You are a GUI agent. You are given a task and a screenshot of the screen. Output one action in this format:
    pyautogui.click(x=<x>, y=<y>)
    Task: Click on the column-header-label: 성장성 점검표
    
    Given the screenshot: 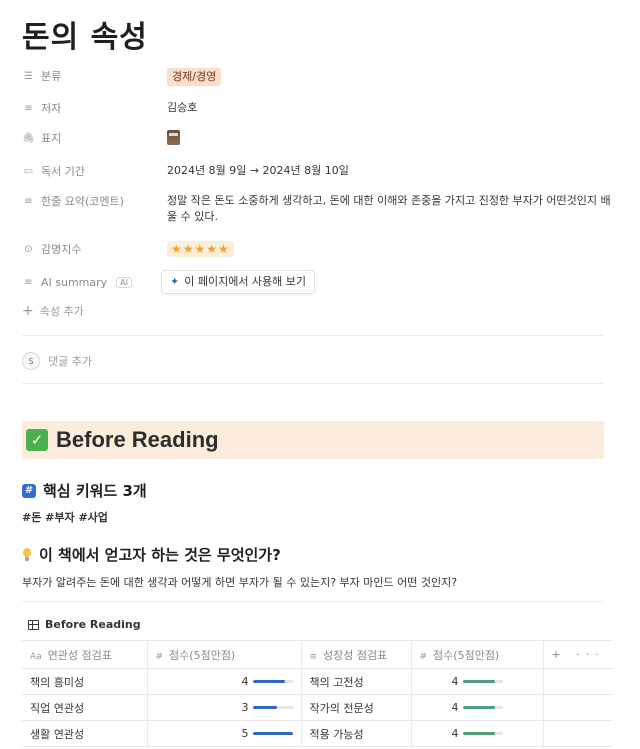 What is the action you would take?
    pyautogui.click(x=355, y=655)
    